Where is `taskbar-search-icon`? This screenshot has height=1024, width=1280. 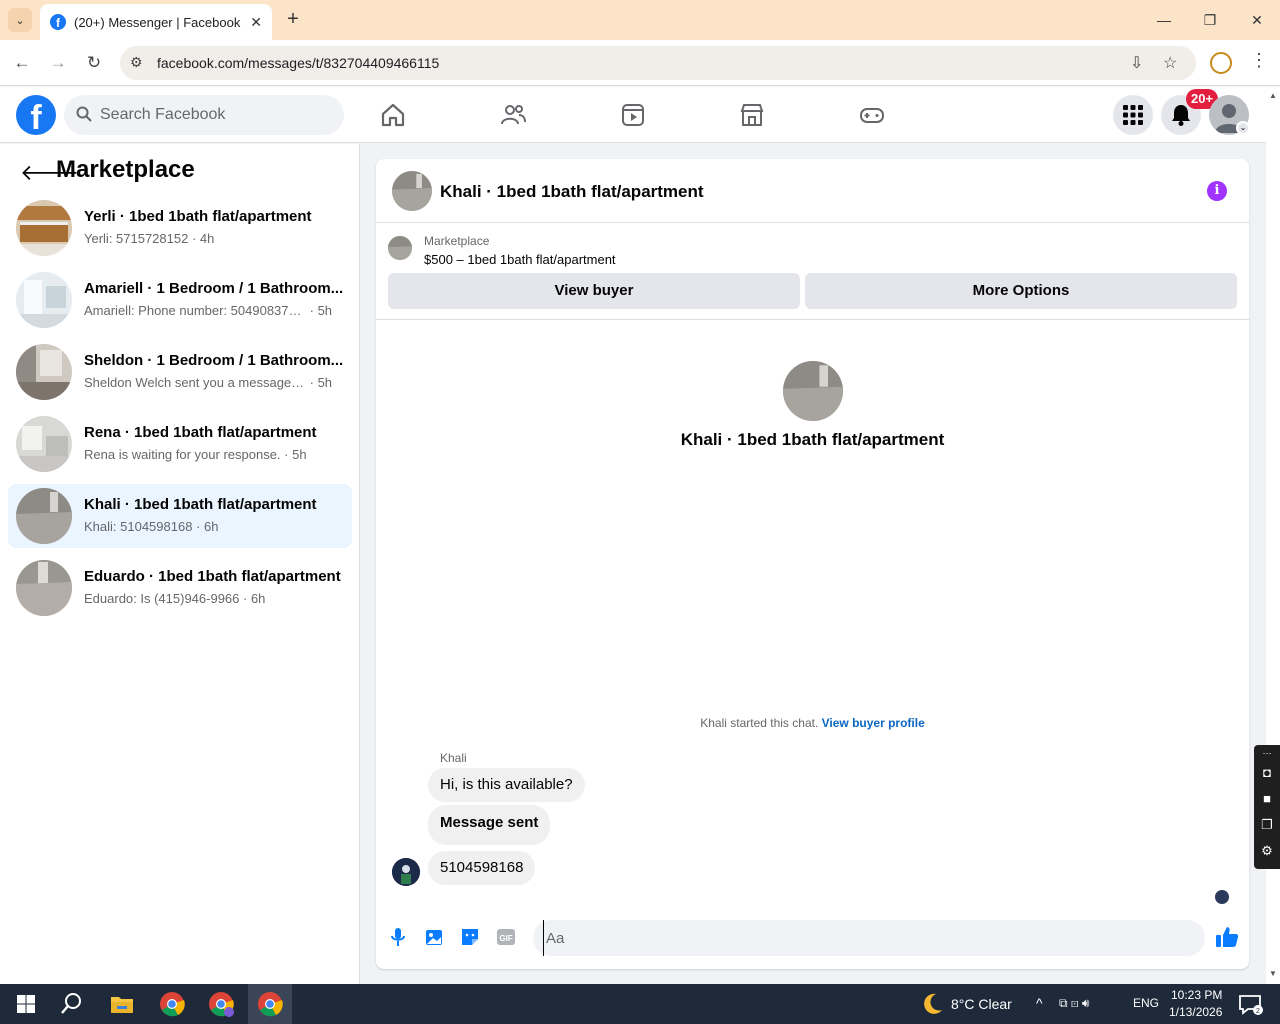 taskbar-search-icon is located at coordinates (72, 1004).